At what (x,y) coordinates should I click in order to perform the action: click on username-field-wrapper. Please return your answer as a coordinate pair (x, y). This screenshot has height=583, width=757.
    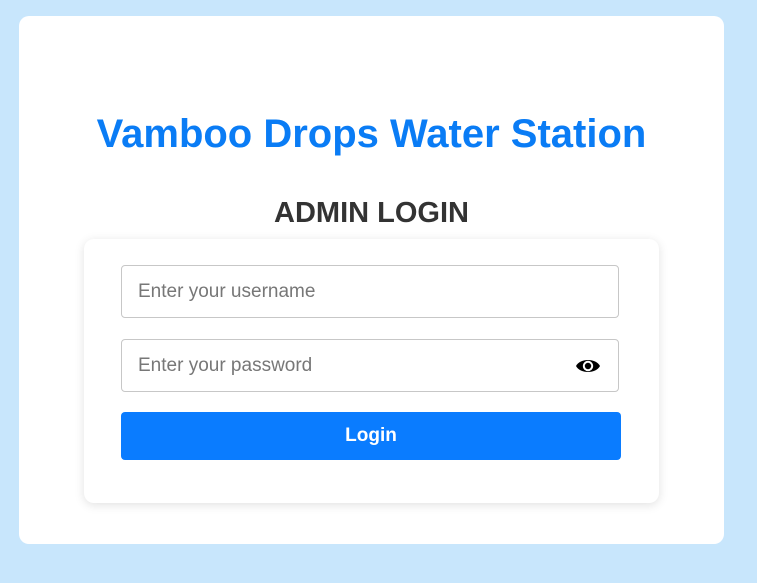
    Looking at the image, I should click on (370, 291).